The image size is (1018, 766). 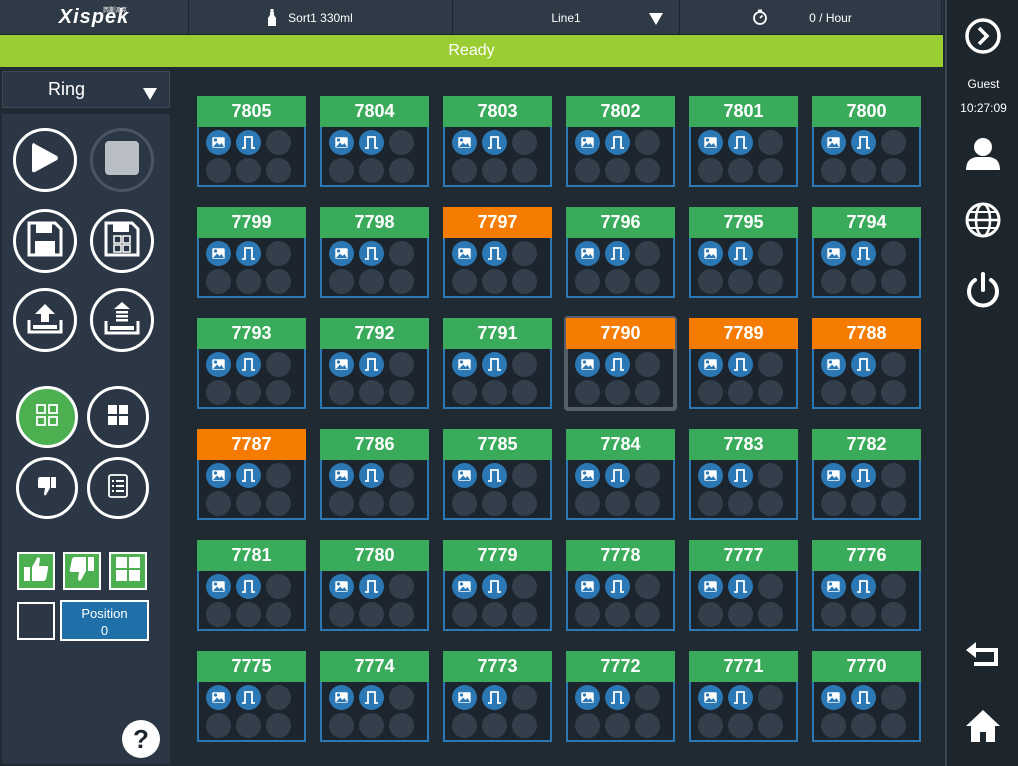 I want to click on back-button, so click(x=983, y=658).